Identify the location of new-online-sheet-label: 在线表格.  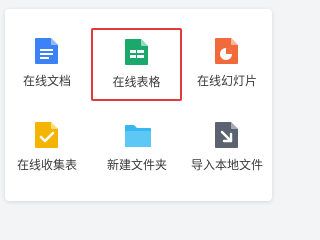
(136, 82).